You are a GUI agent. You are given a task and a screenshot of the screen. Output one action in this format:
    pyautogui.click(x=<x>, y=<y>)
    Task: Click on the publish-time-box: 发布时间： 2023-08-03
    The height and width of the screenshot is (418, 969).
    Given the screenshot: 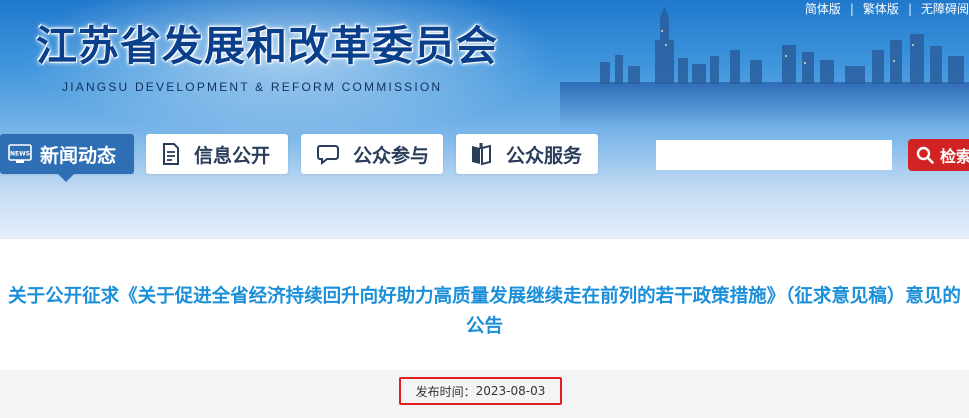 What is the action you would take?
    pyautogui.click(x=480, y=391)
    